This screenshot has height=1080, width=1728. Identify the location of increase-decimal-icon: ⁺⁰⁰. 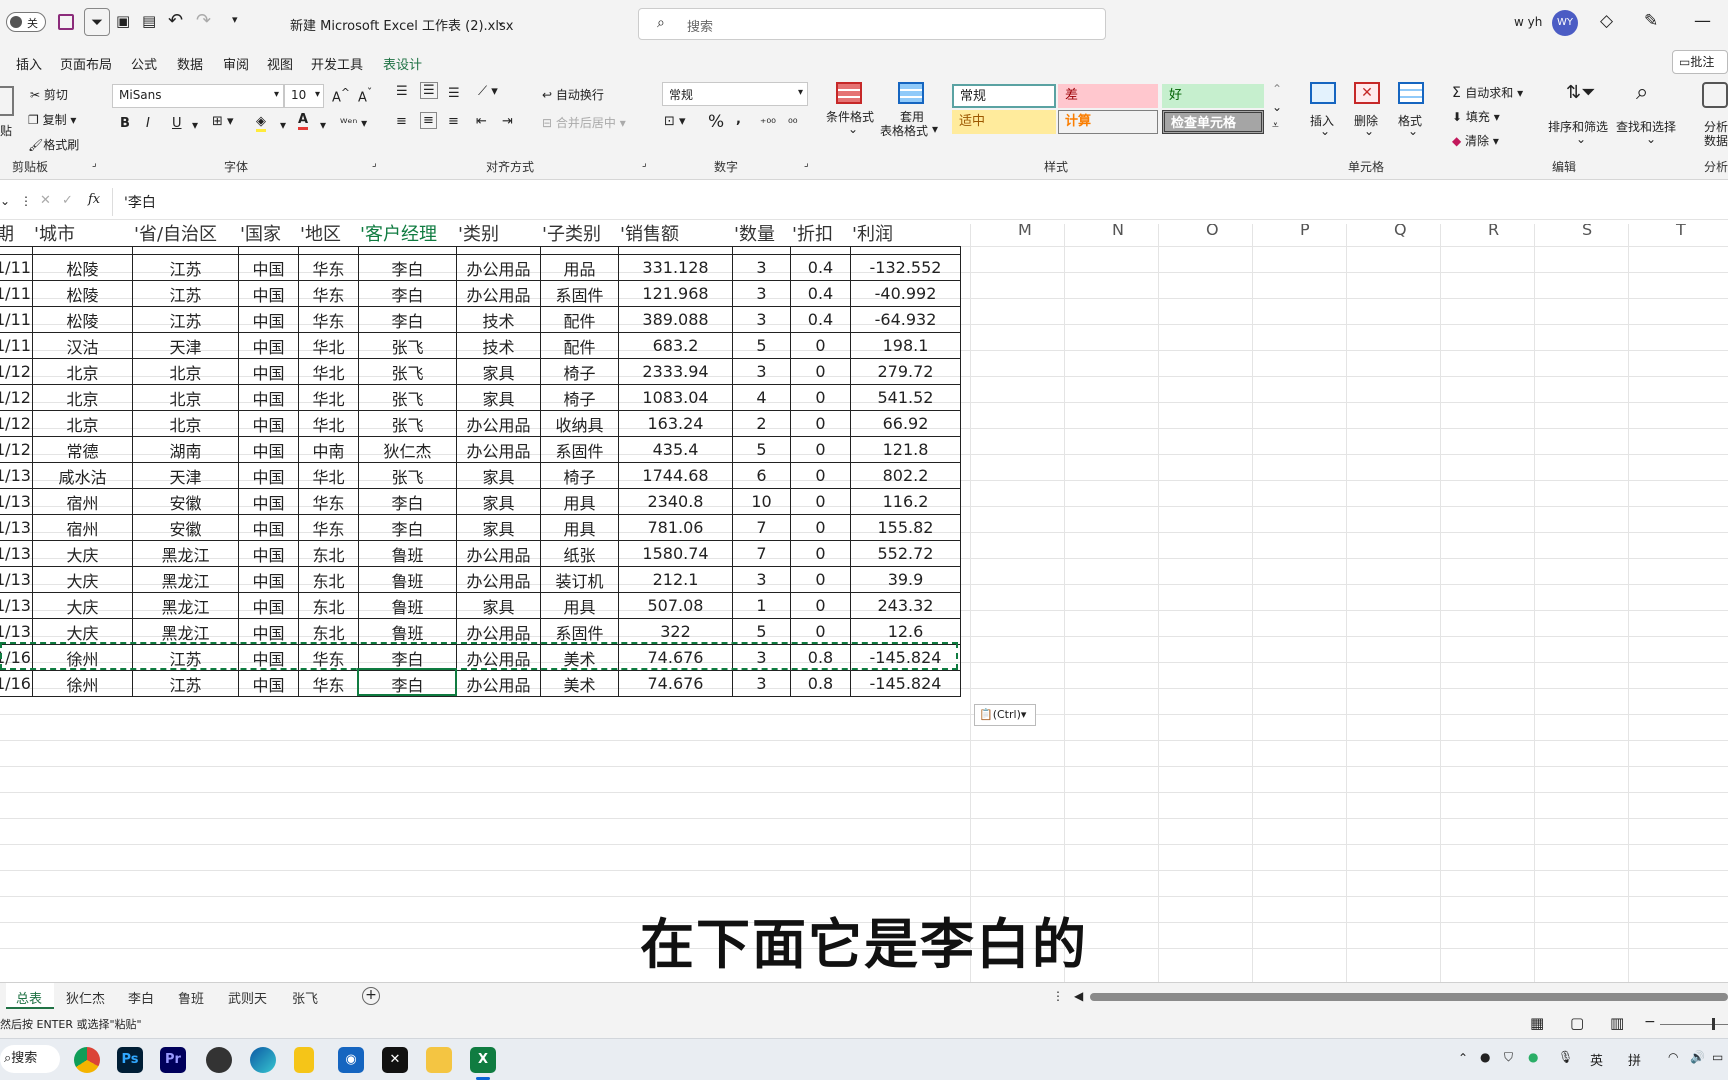
(768, 123).